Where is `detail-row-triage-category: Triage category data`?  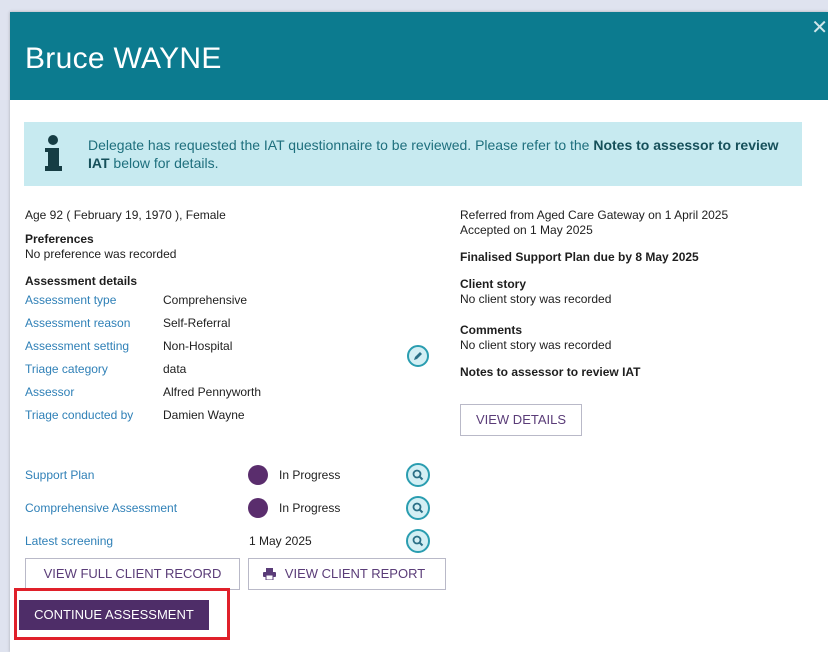 detail-row-triage-category: Triage category data is located at coordinates (235, 369).